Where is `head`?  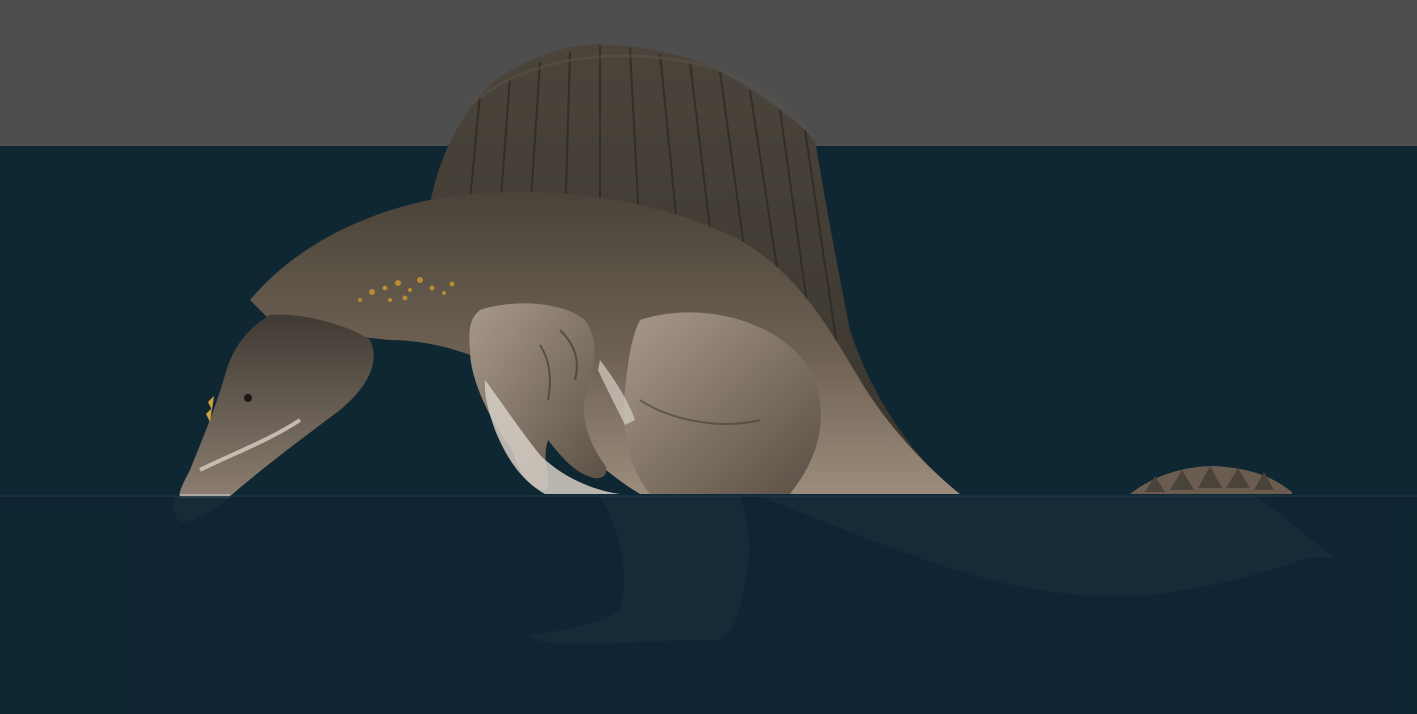
head is located at coordinates (276, 406).